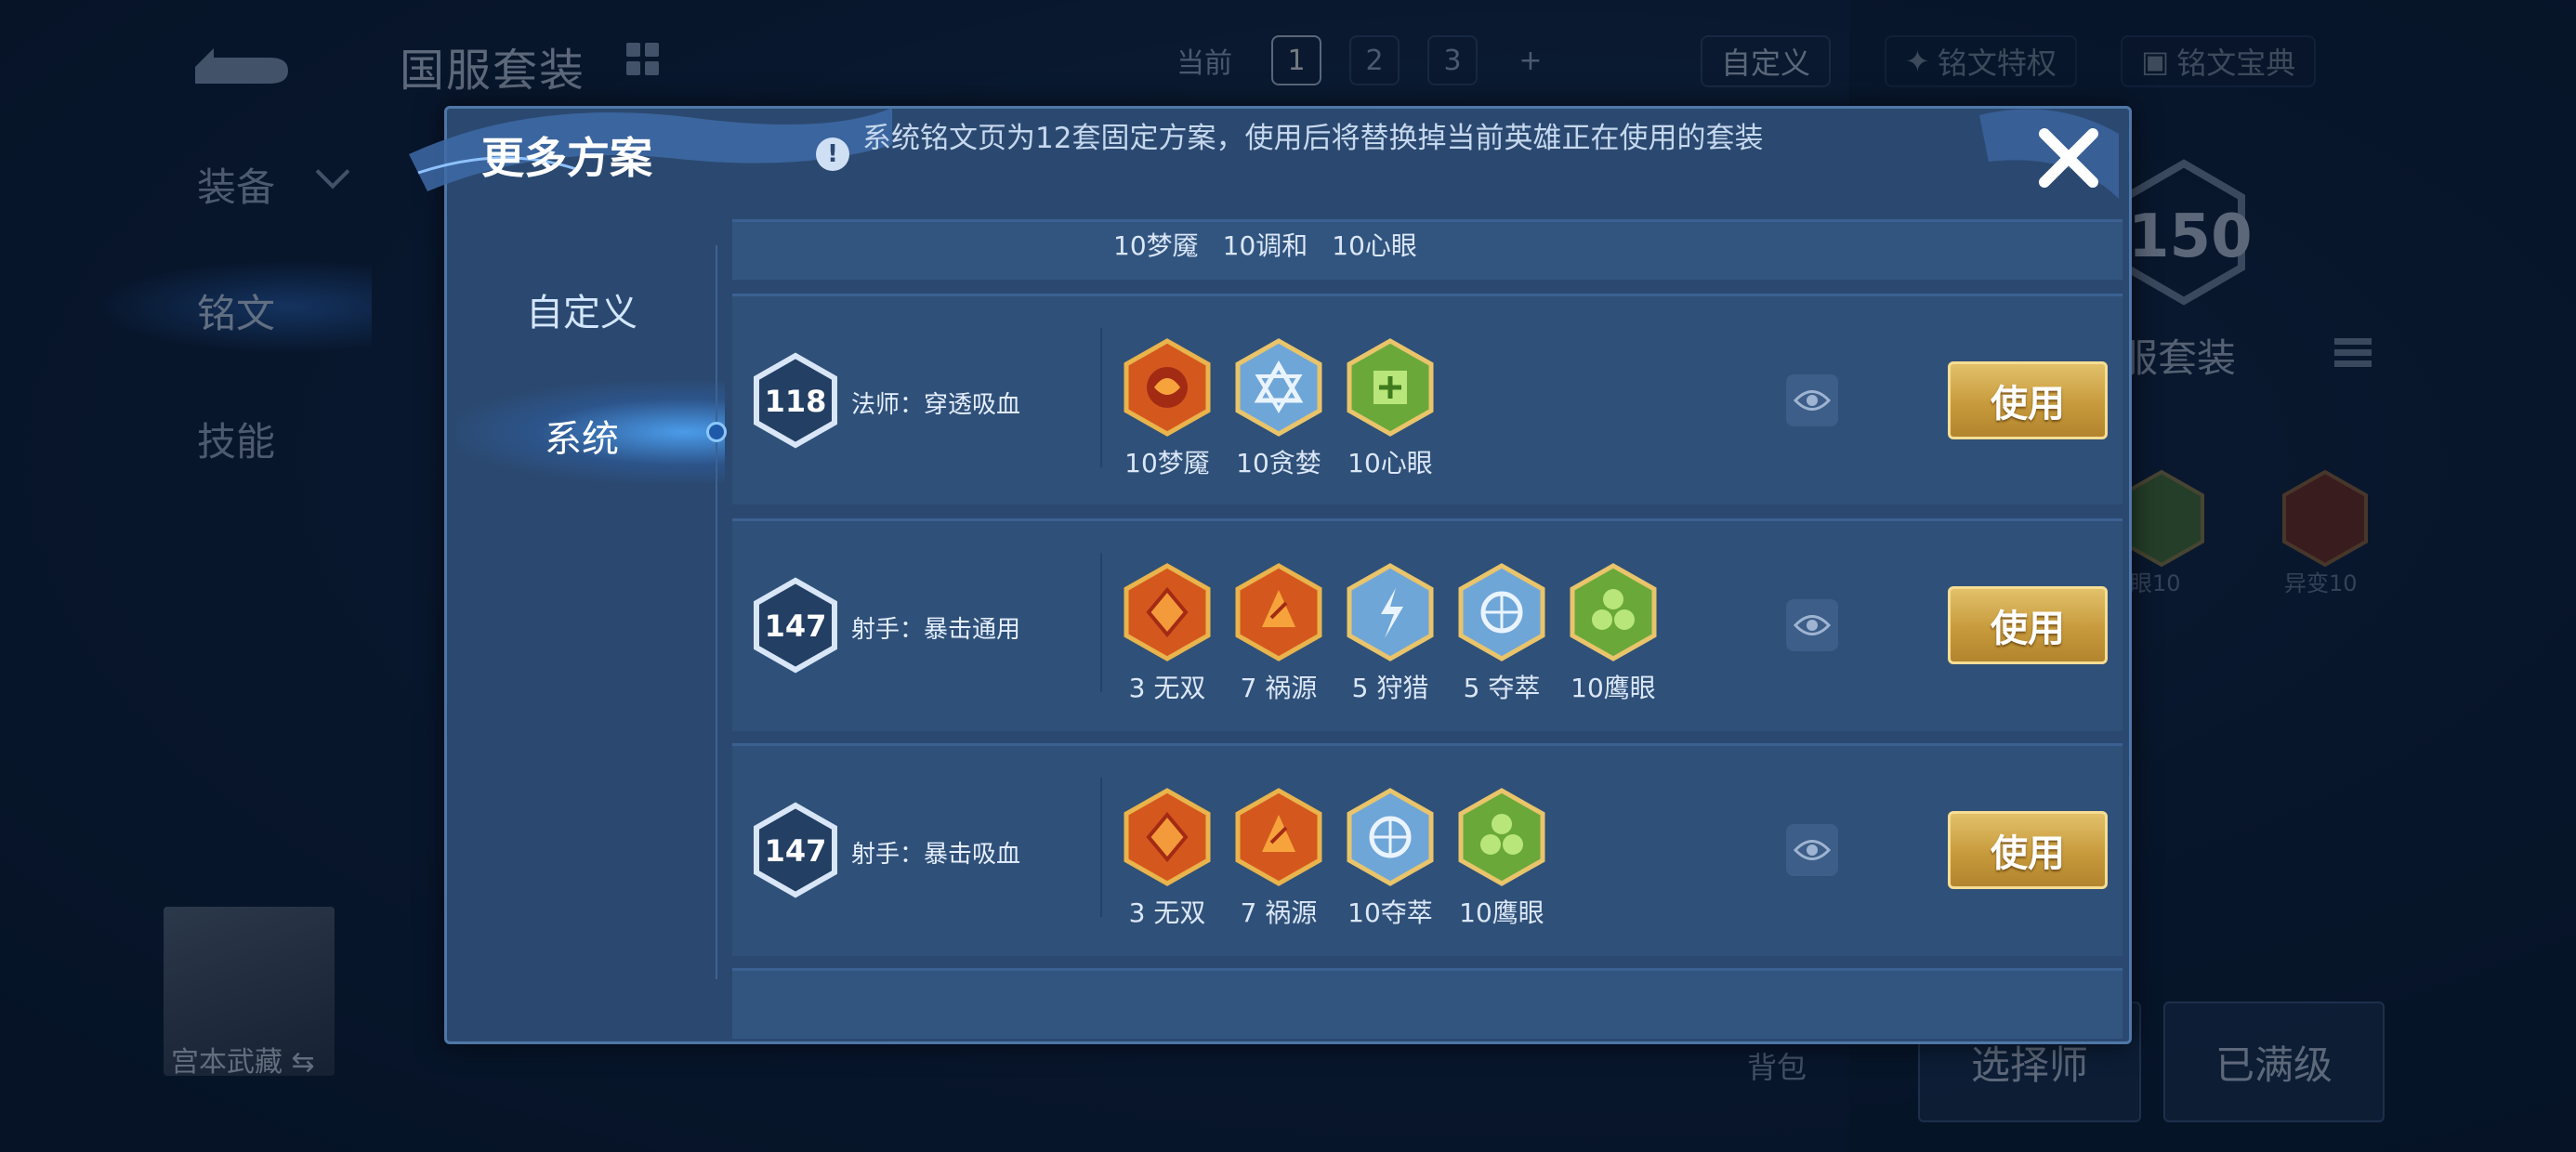 This screenshot has height=1152, width=2576. Describe the element at coordinates (1502, 688) in the screenshot. I see `rune-label: 5 夺萃` at that location.